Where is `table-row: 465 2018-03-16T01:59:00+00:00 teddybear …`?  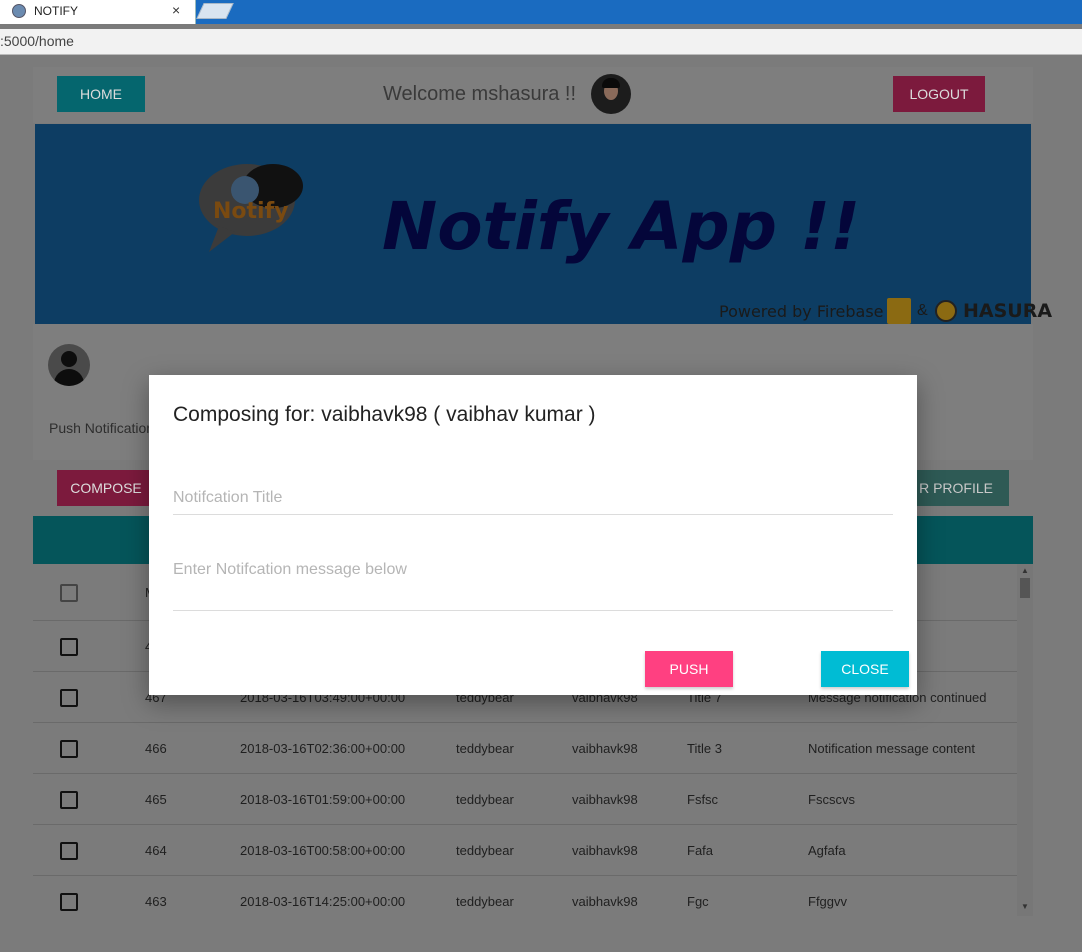
table-row: 465 2018-03-16T01:59:00+00:00 teddybear … is located at coordinates (525, 799).